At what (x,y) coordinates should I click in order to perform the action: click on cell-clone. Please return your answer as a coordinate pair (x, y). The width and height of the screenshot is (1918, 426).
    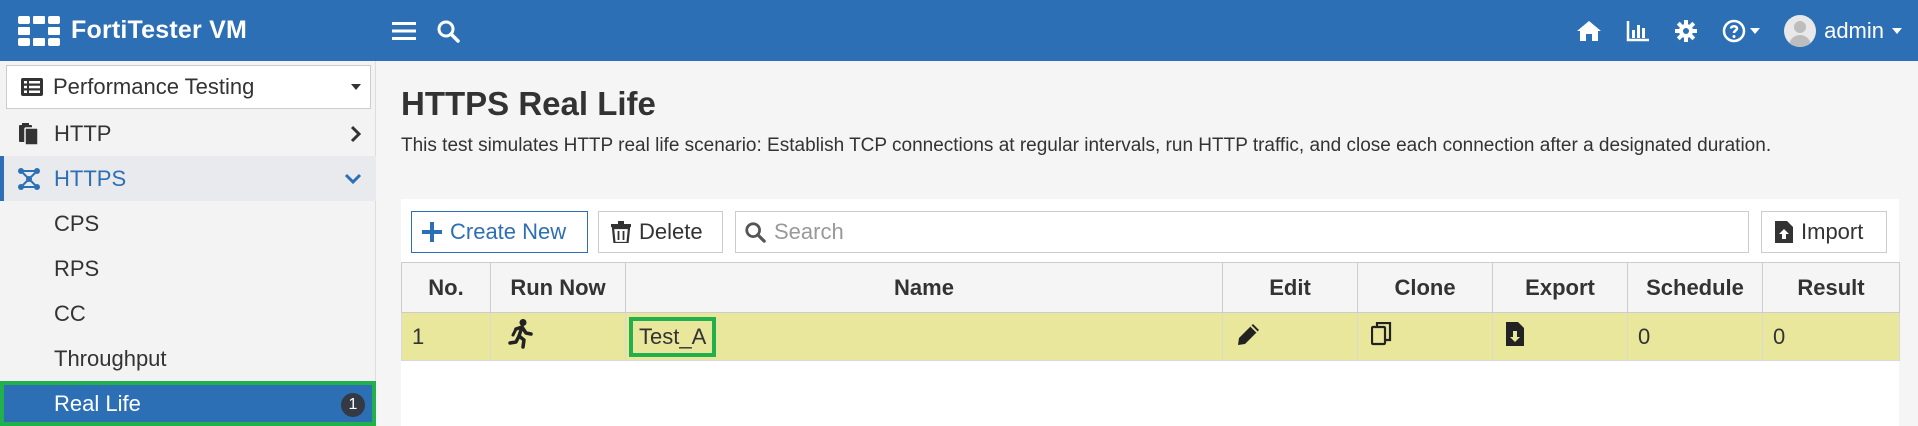
    Looking at the image, I should click on (1425, 336).